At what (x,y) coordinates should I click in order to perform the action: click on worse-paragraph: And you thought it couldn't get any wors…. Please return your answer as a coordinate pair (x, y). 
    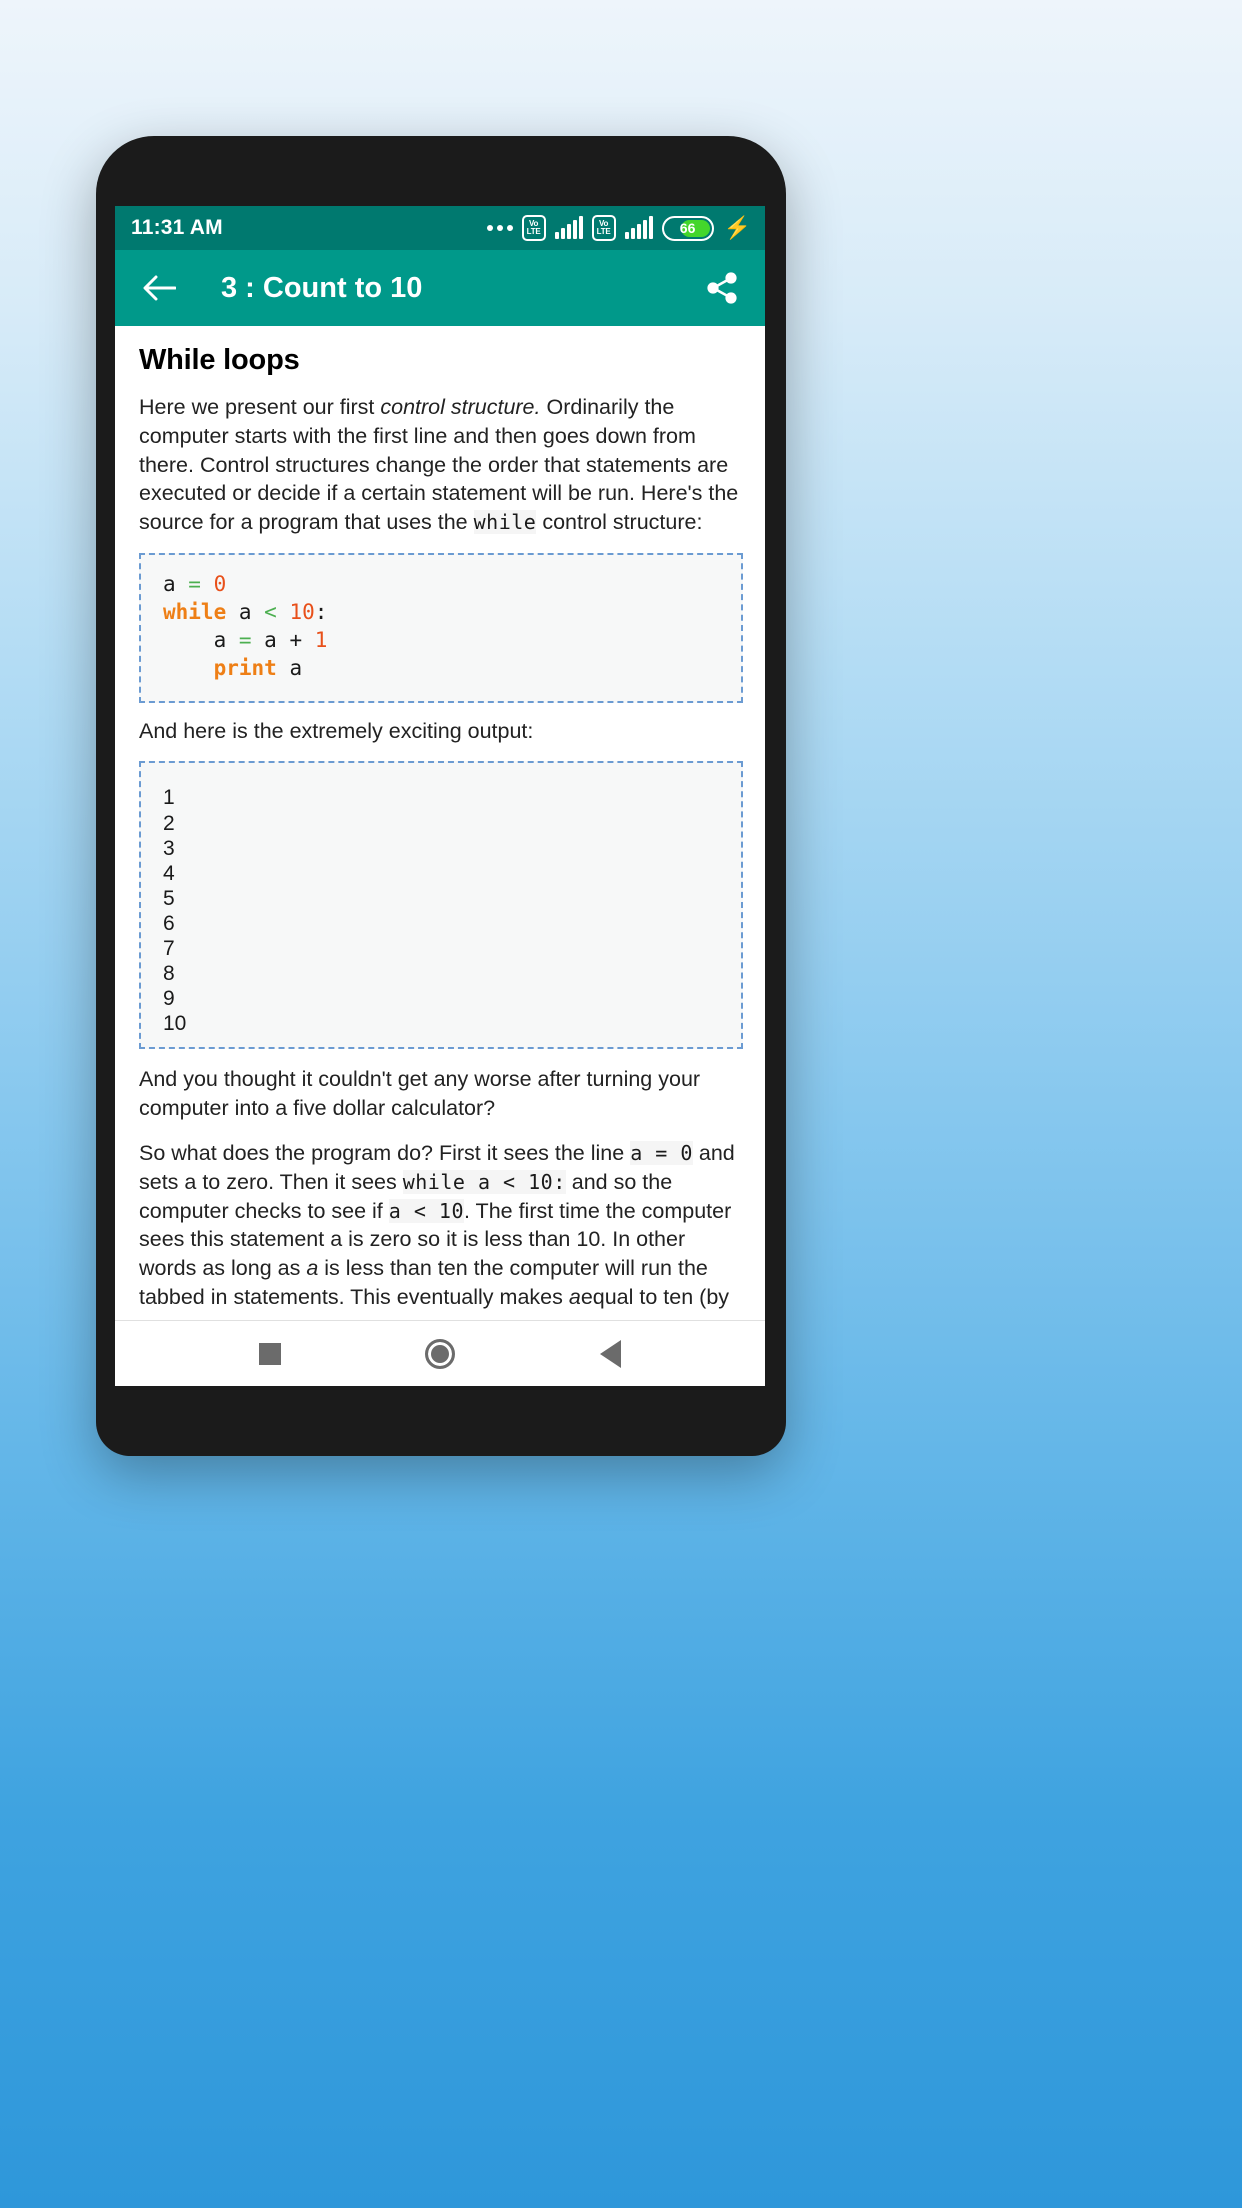
    Looking at the image, I should click on (420, 1094).